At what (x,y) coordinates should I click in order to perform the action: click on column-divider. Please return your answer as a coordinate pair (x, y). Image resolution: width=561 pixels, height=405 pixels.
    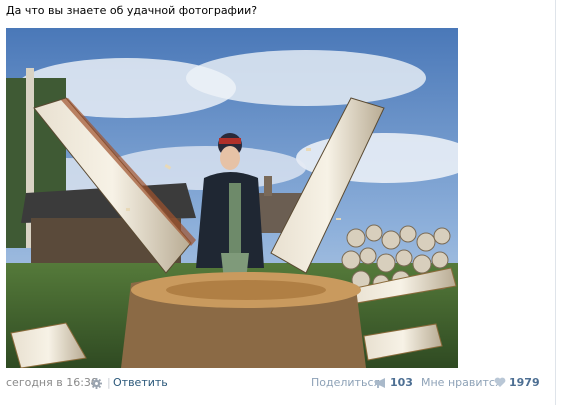
    Looking at the image, I should click on (555, 202).